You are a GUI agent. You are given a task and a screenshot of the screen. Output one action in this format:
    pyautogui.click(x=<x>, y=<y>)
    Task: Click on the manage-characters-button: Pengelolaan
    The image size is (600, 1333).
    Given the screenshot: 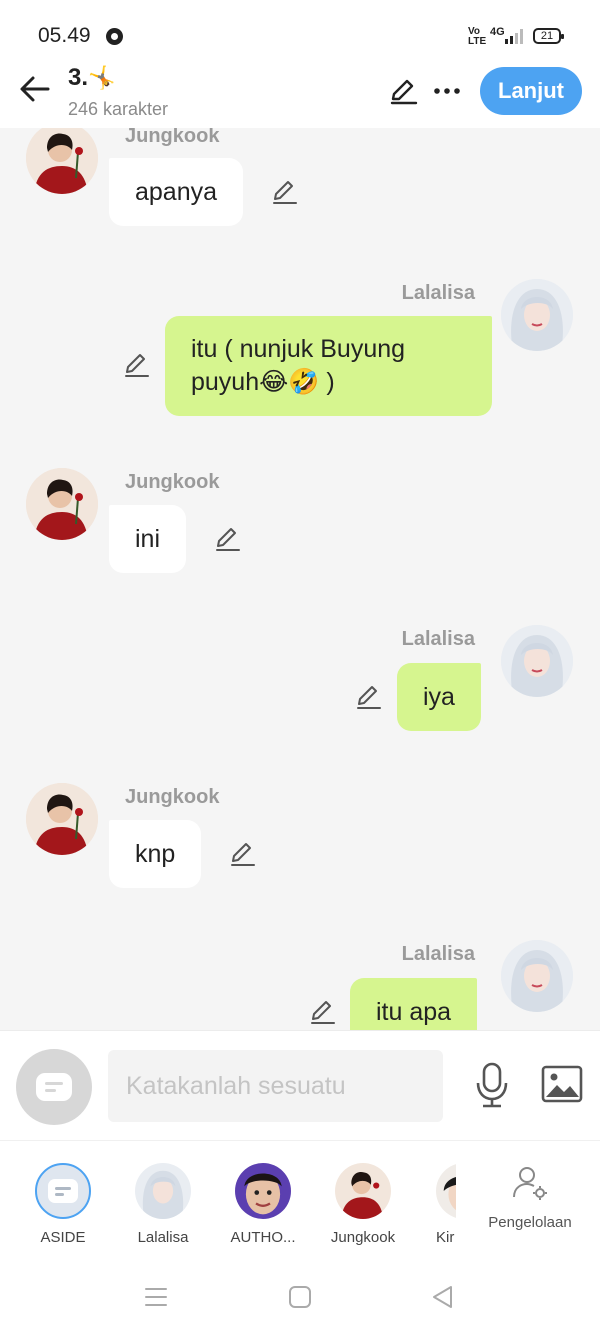 What is the action you would take?
    pyautogui.click(x=530, y=1197)
    